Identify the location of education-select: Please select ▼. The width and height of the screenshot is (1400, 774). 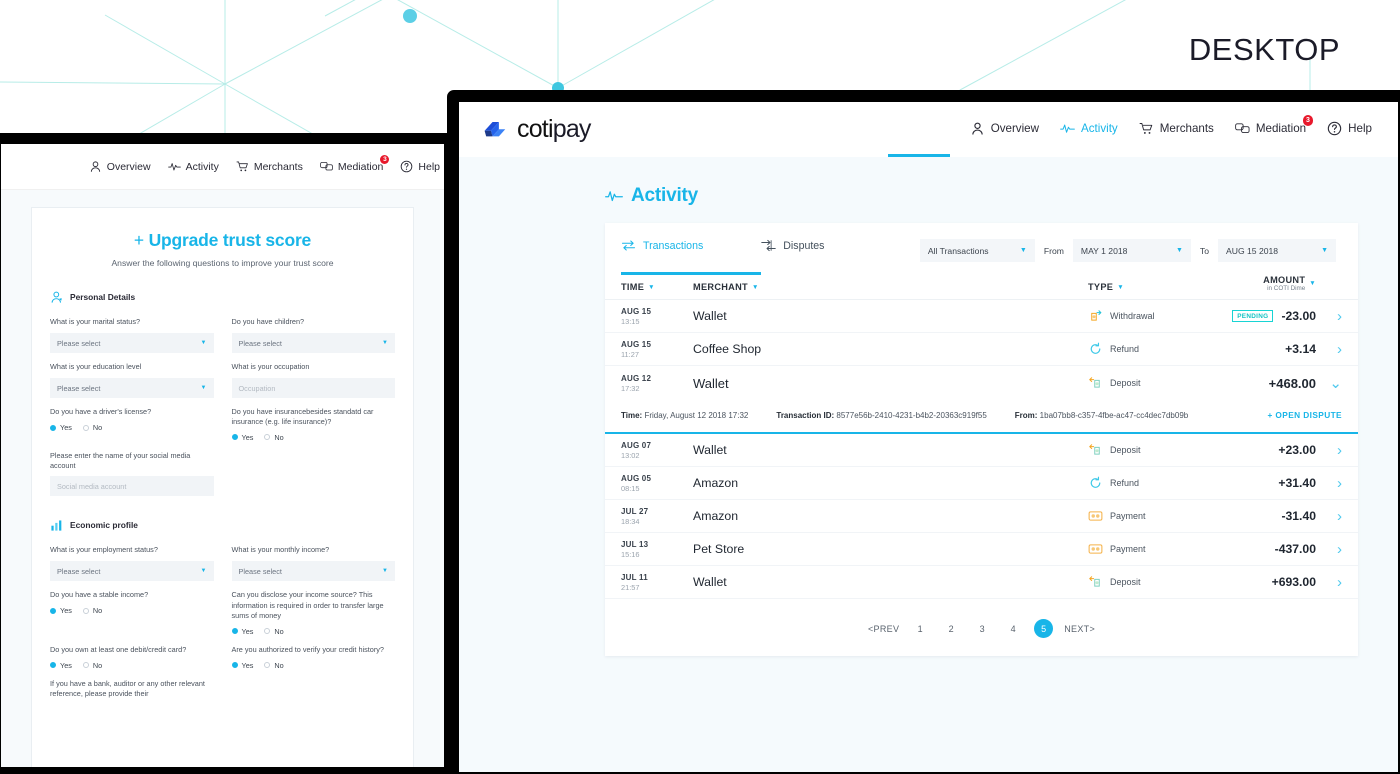
(132, 388).